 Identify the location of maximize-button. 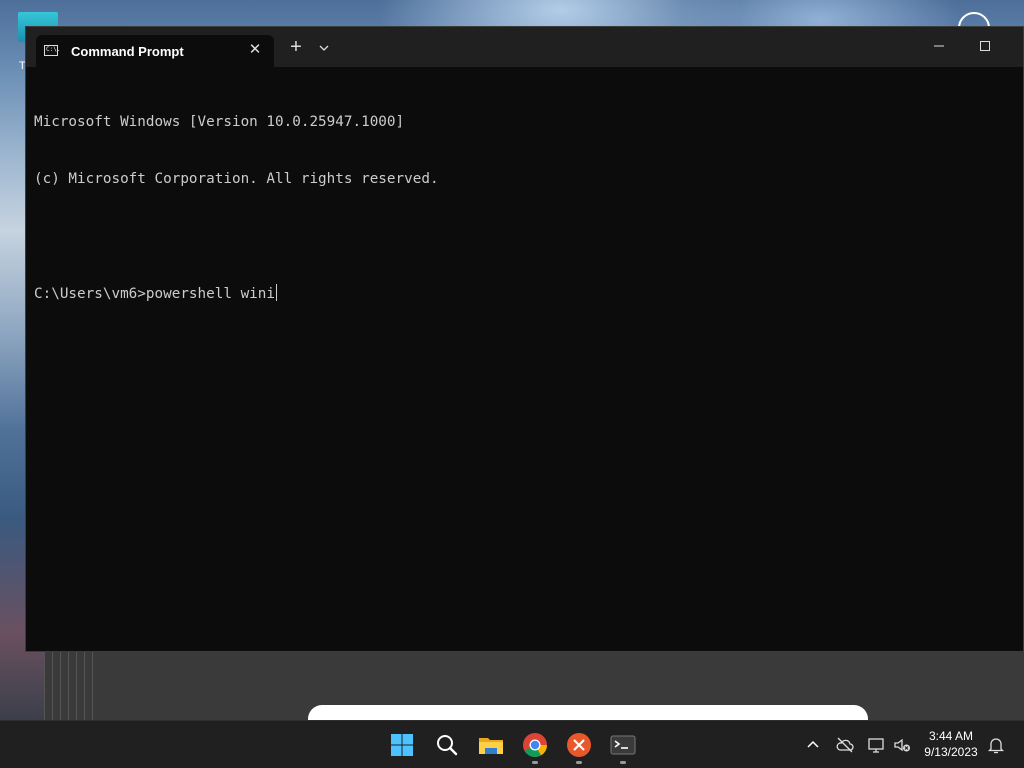
(985, 47).